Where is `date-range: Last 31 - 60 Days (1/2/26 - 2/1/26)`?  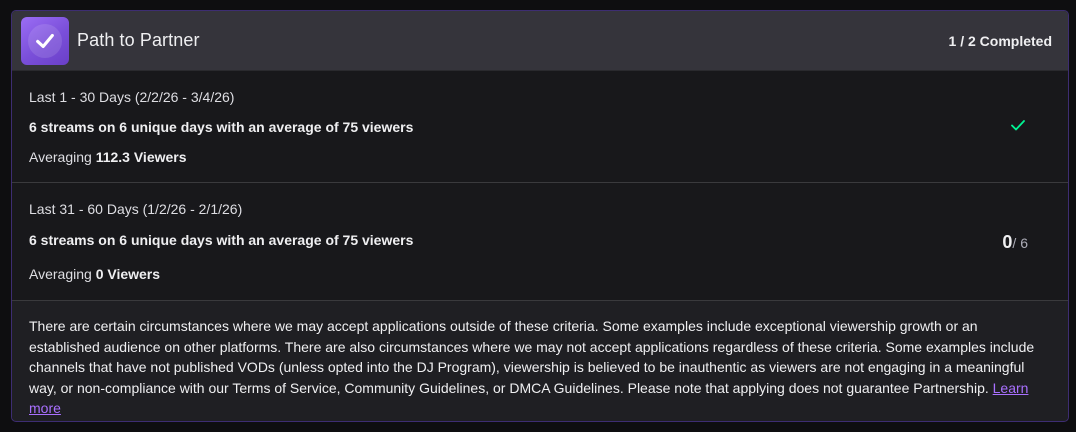
date-range: Last 31 - 60 Days (1/2/26 - 2/1/26) is located at coordinates (136, 209).